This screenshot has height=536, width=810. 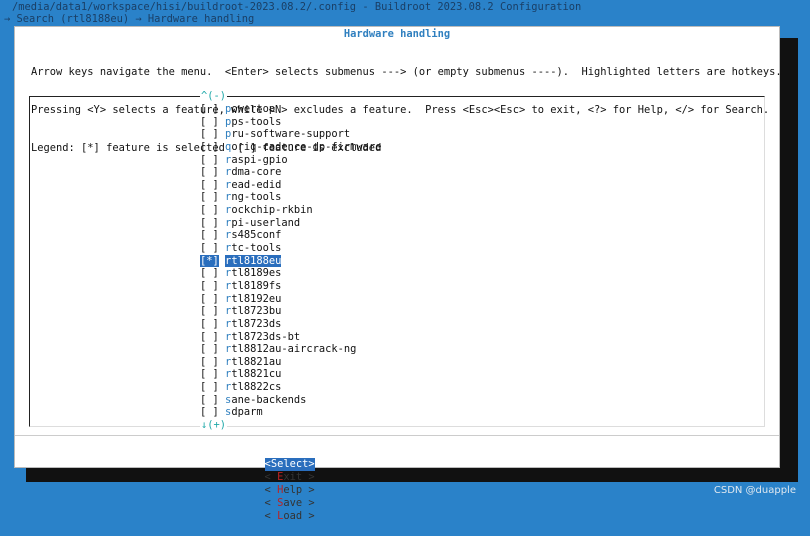 I want to click on menu-item-text: tl8821au, so click(x=256, y=361).